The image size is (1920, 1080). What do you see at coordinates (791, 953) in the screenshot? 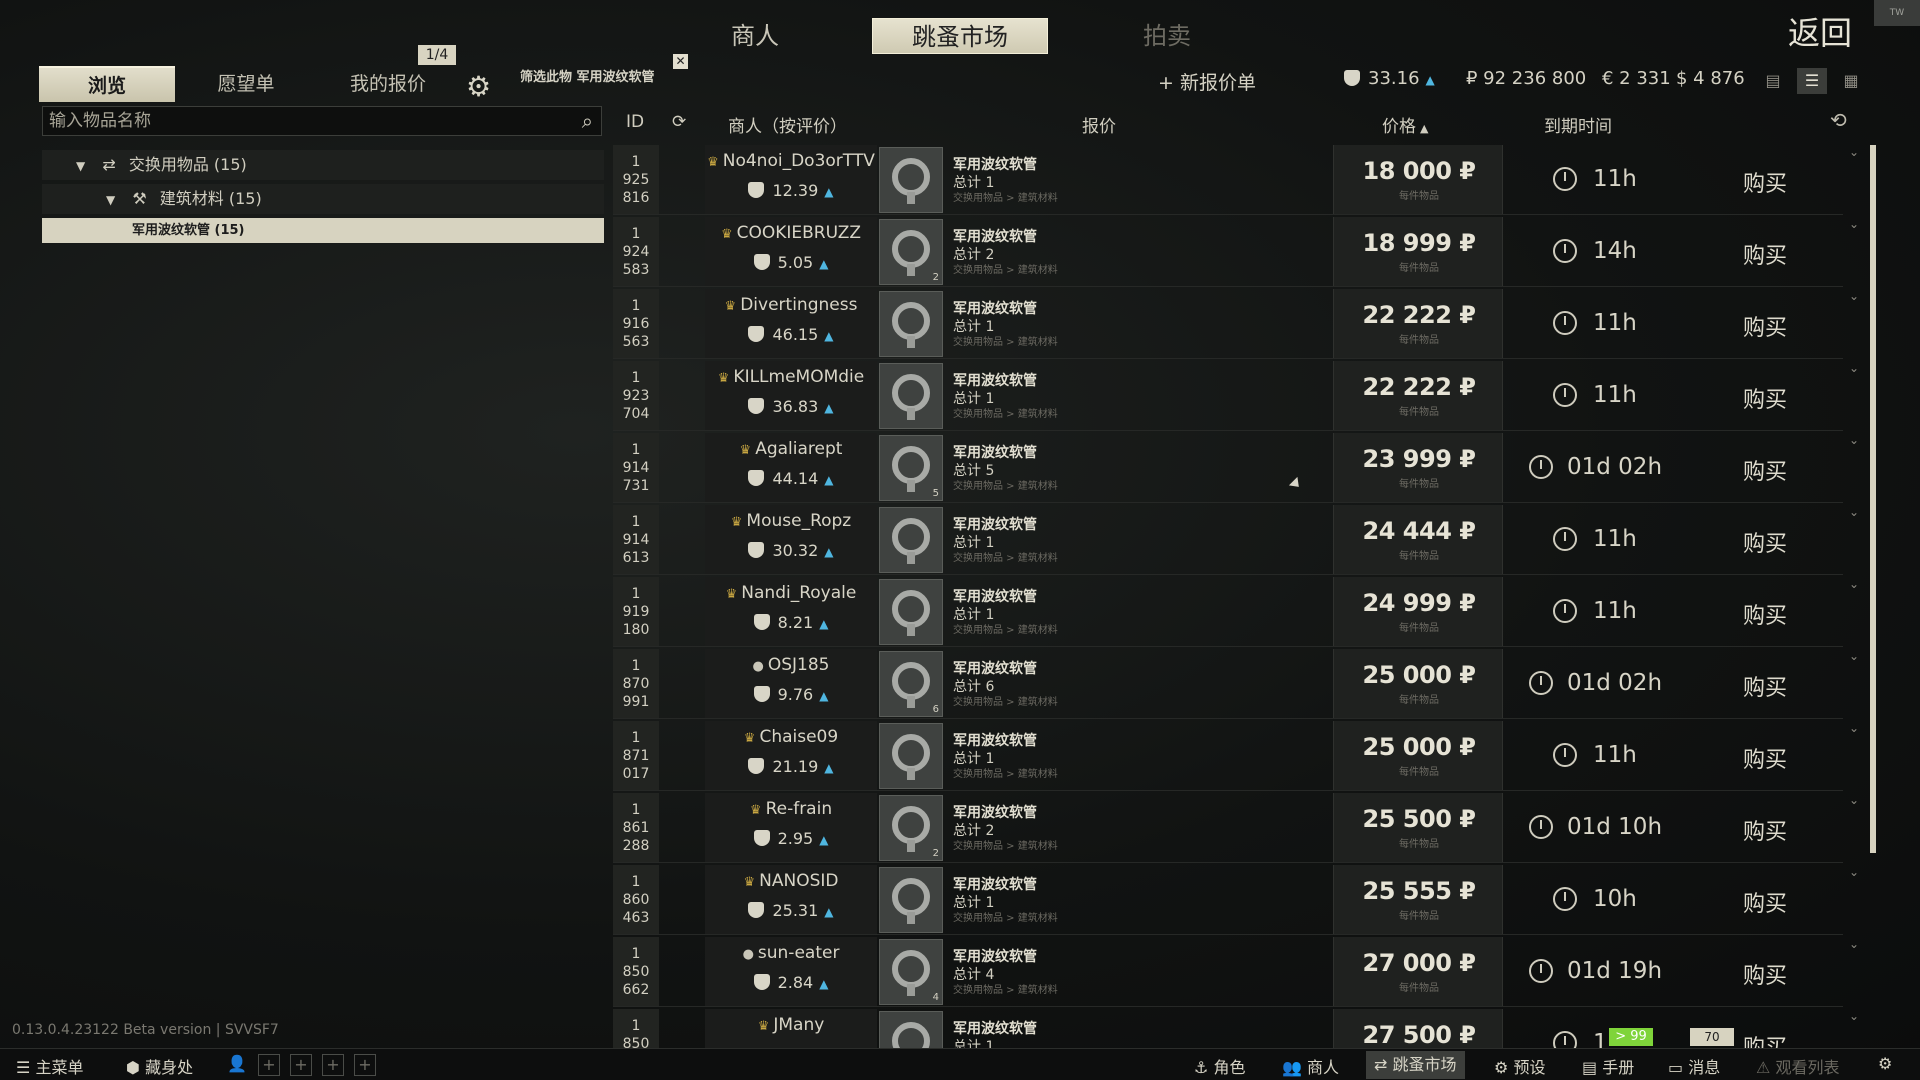
I see `merchant-name: ● sun-eater` at bounding box center [791, 953].